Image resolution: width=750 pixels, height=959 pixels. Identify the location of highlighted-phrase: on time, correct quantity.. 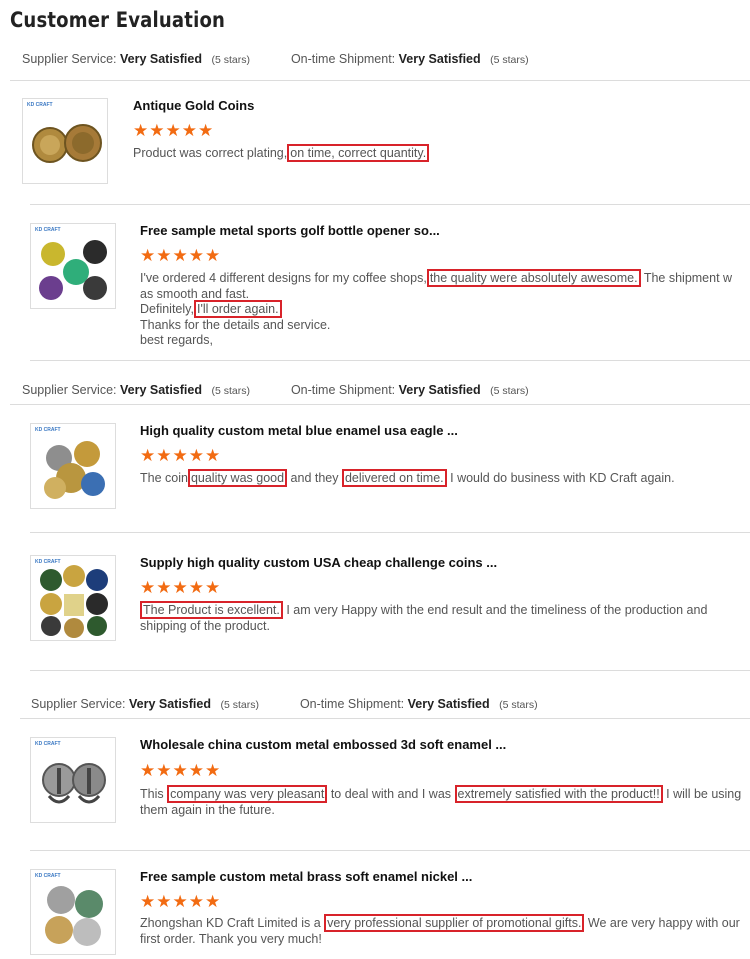
(358, 153).